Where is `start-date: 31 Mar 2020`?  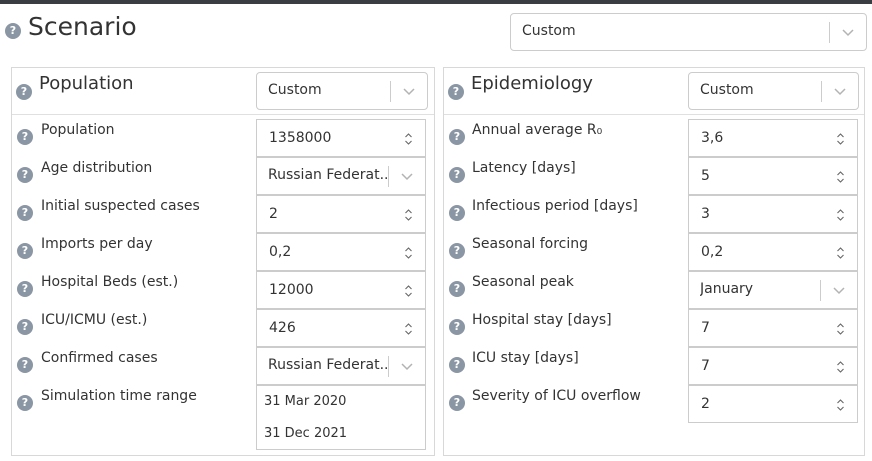 start-date: 31 Mar 2020 is located at coordinates (305, 401).